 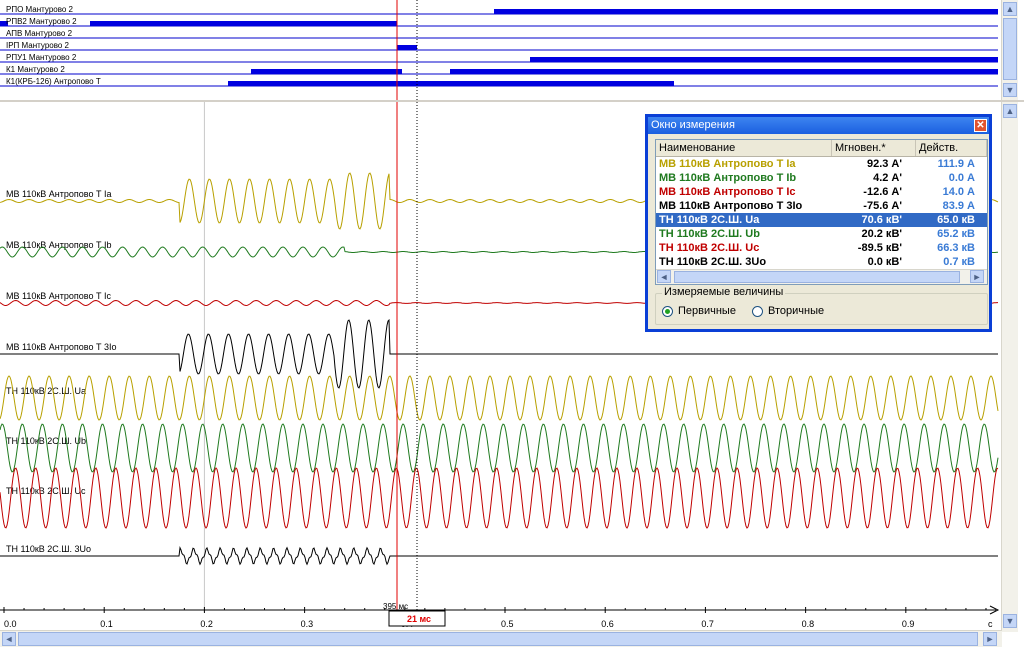 What do you see at coordinates (707, 311) in the screenshot?
I see `radio-label: Первичные` at bounding box center [707, 311].